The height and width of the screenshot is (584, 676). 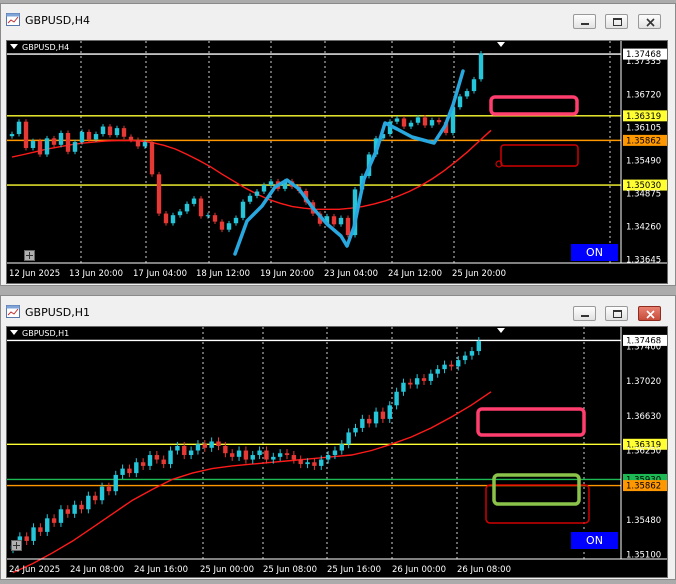 I want to click on time-axis-label: 25 Jun 08:00, so click(x=290, y=570).